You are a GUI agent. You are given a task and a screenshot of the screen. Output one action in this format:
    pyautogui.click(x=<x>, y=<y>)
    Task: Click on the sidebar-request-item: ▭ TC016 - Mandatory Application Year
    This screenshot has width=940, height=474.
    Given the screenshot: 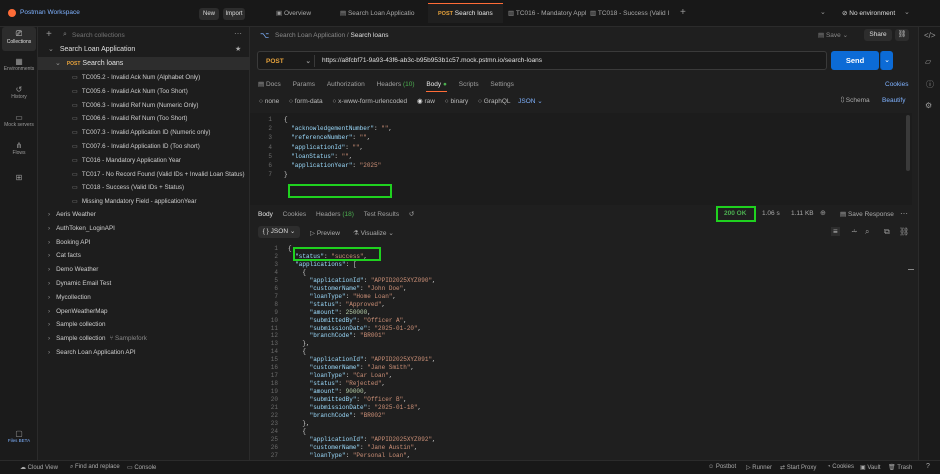 What is the action you would take?
    pyautogui.click(x=126, y=160)
    